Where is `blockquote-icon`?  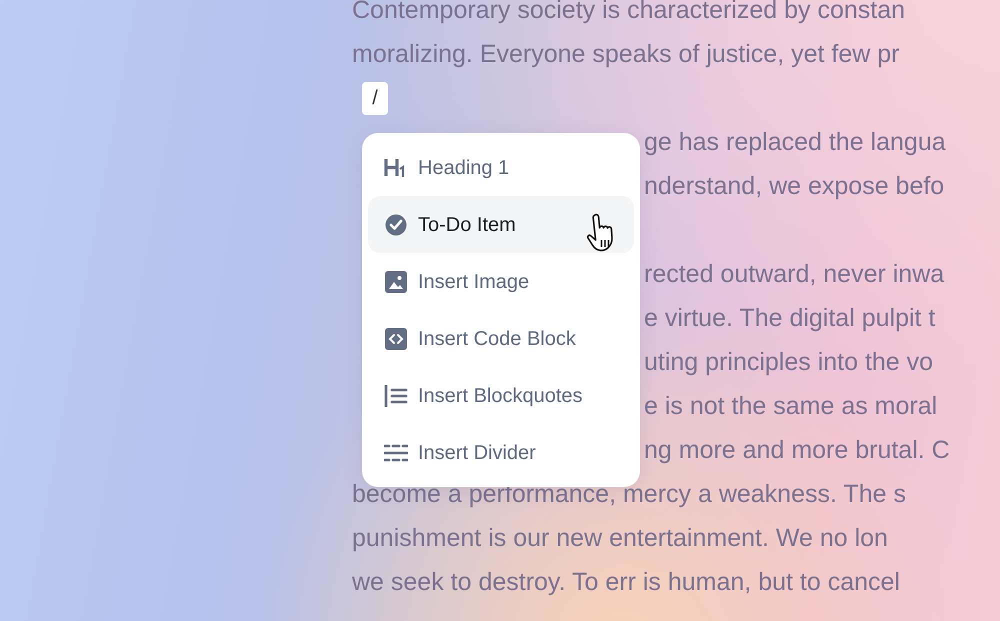
blockquote-icon is located at coordinates (396, 396).